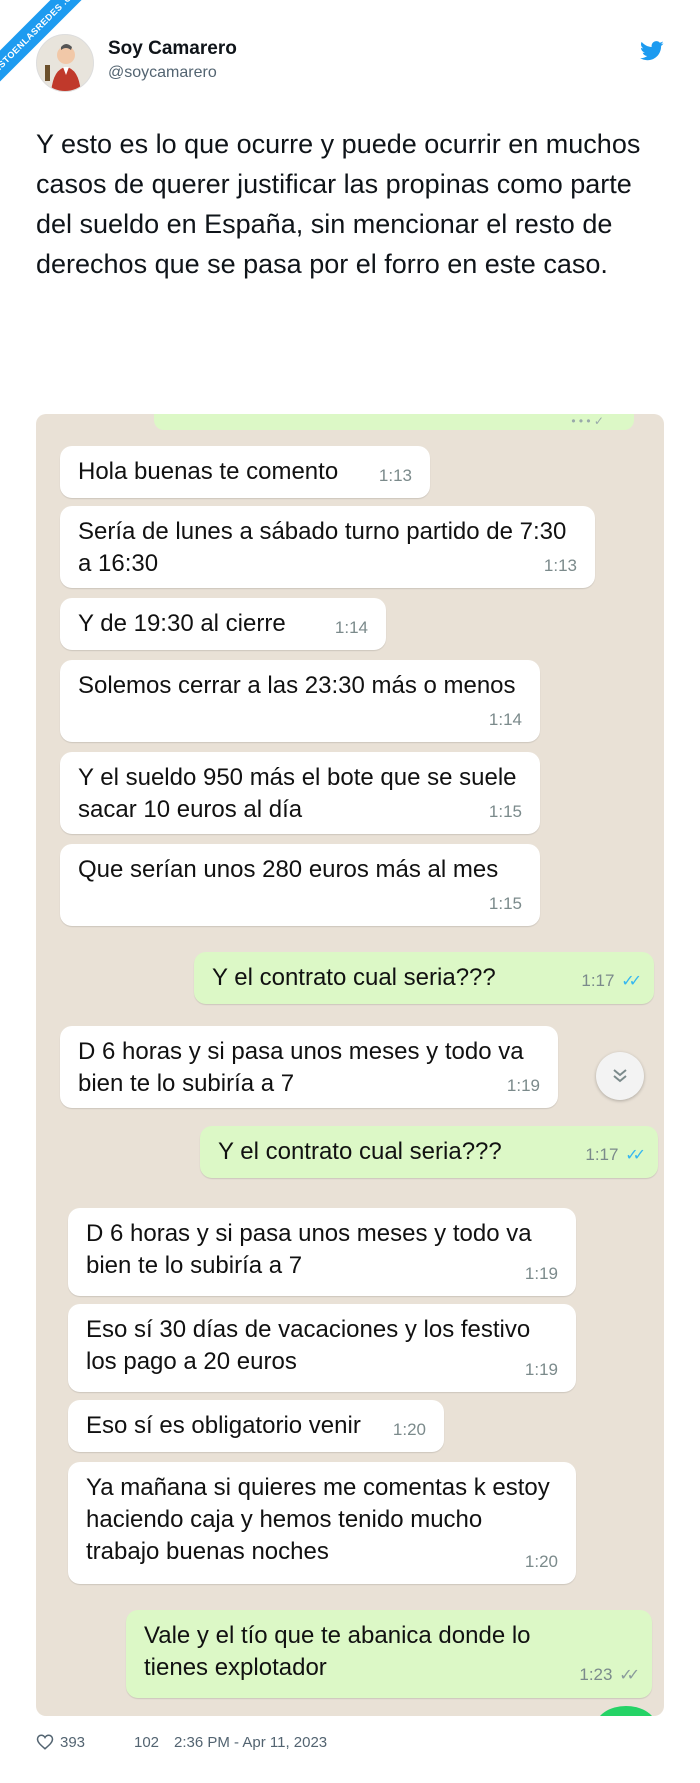 Image resolution: width=700 pixels, height=1783 pixels. I want to click on message-bubble: Y de 19:30 al cierre 1:14, so click(223, 624).